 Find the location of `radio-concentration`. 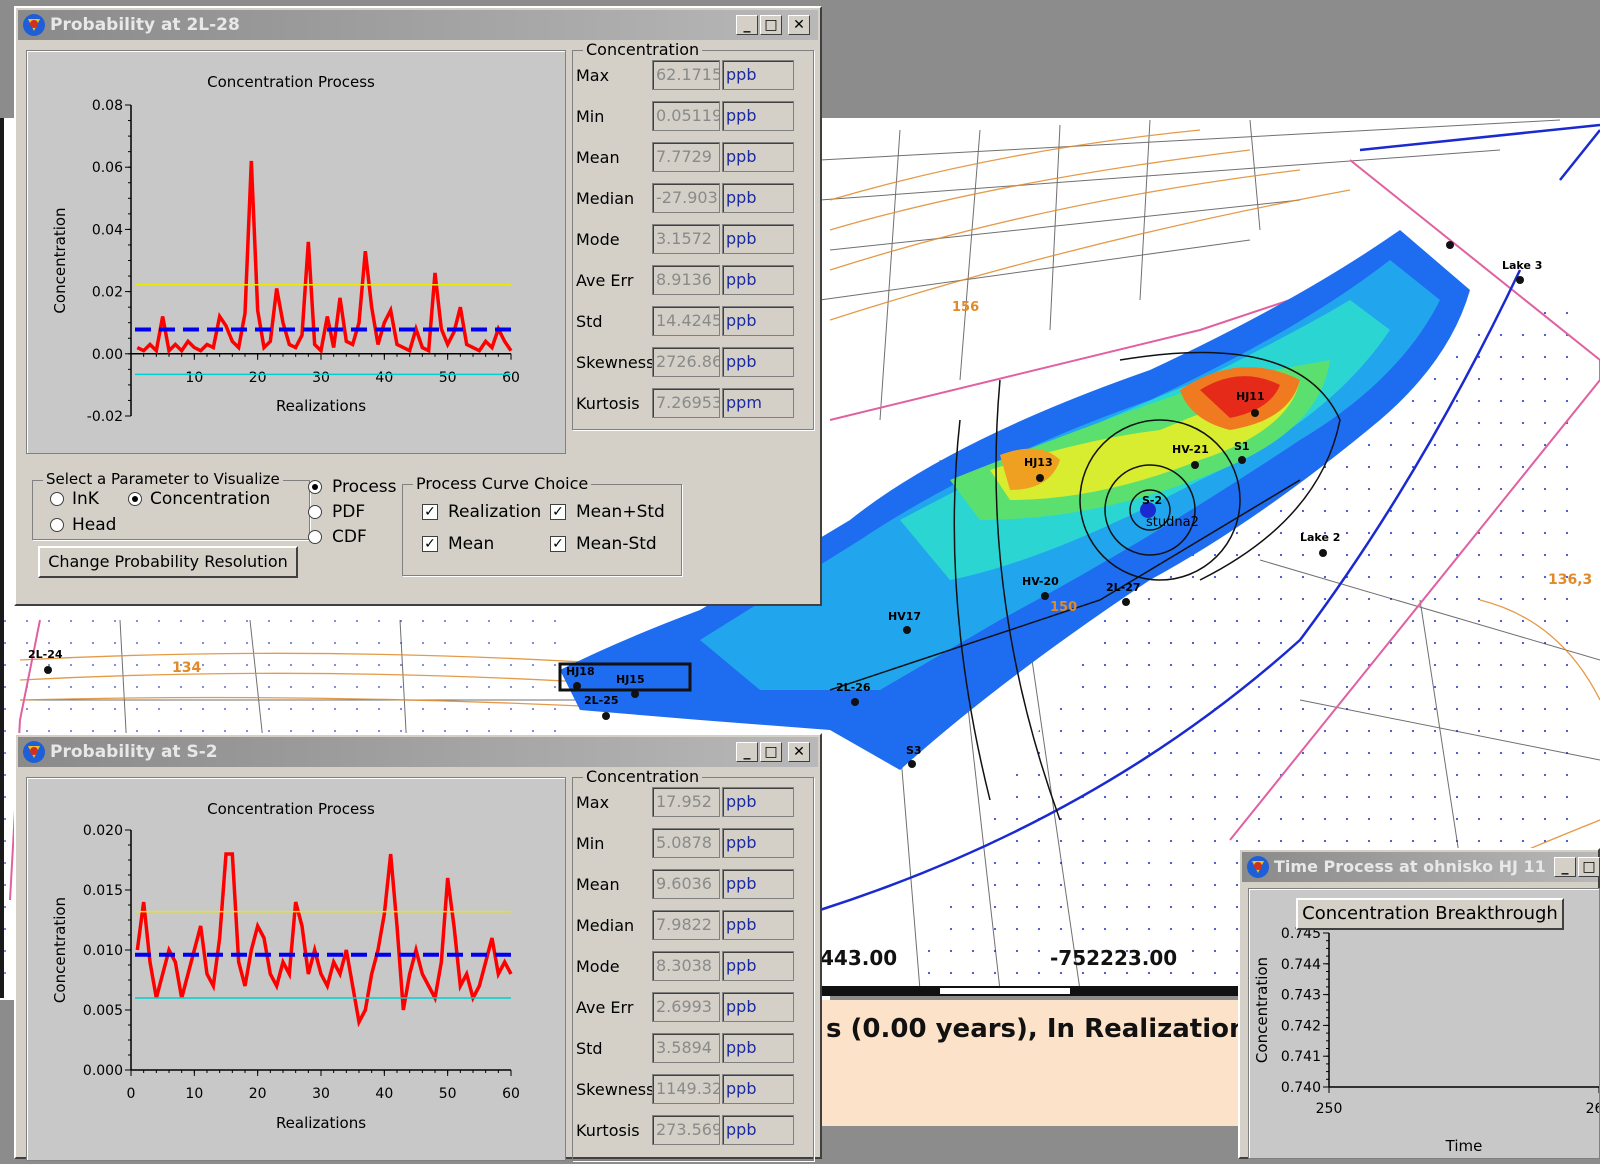

radio-concentration is located at coordinates (135, 499).